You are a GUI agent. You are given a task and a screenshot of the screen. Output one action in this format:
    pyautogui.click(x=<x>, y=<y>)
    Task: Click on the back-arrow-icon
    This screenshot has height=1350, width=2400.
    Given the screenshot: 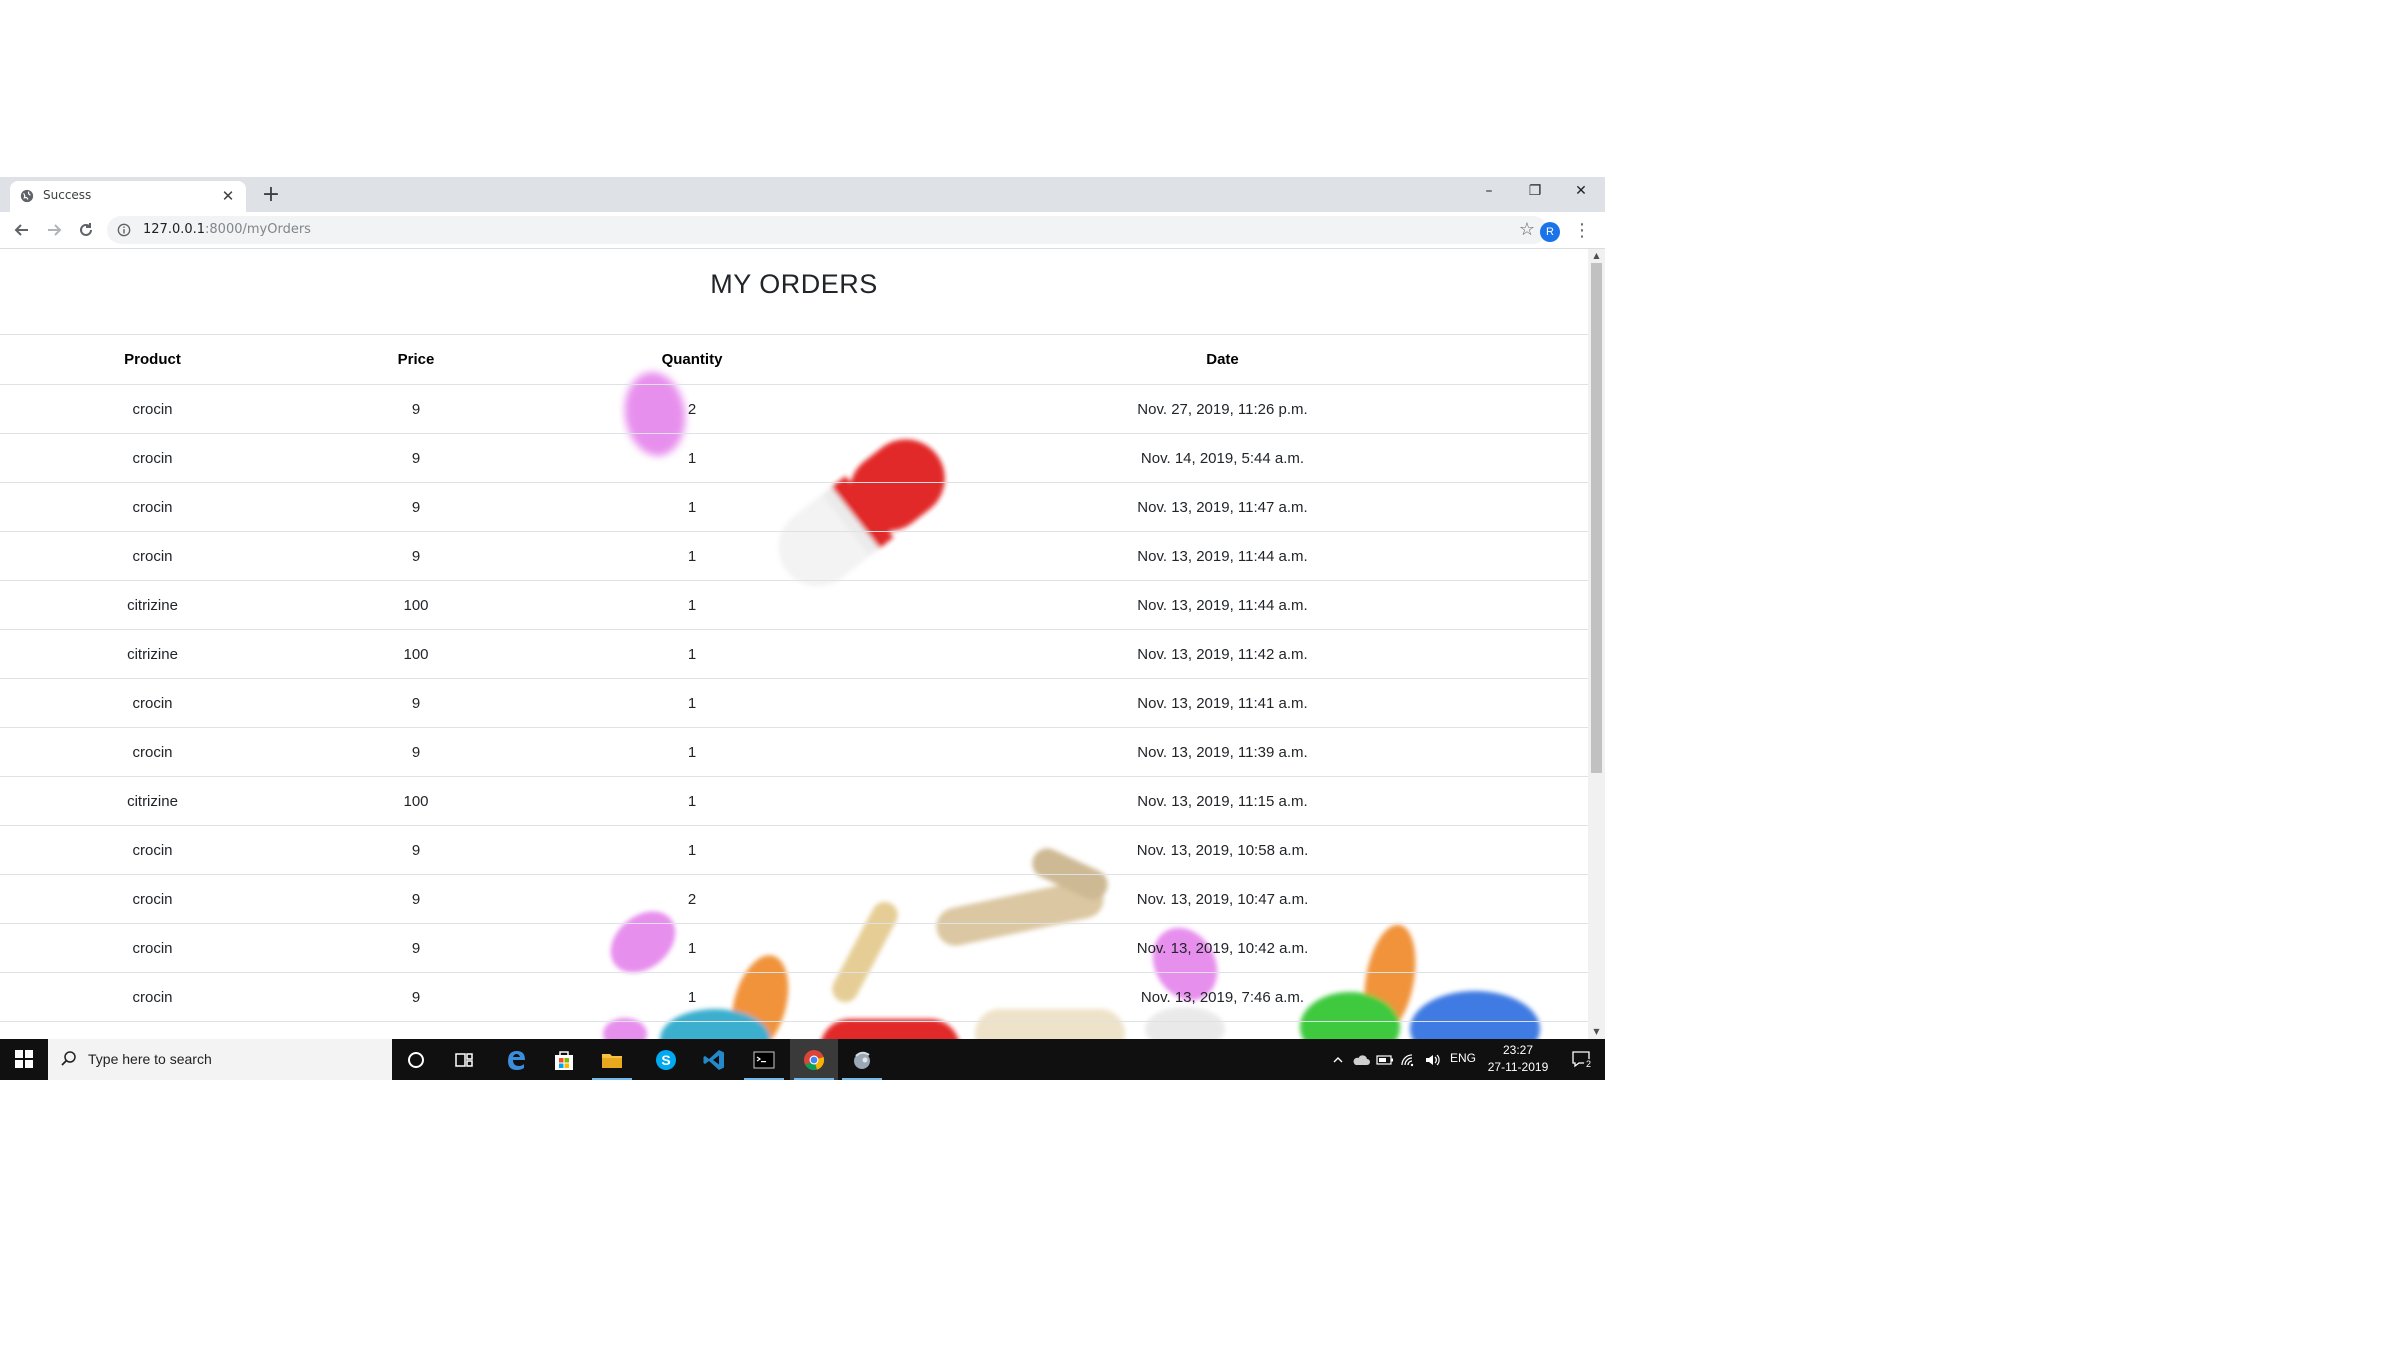 What is the action you would take?
    pyautogui.click(x=21, y=230)
    